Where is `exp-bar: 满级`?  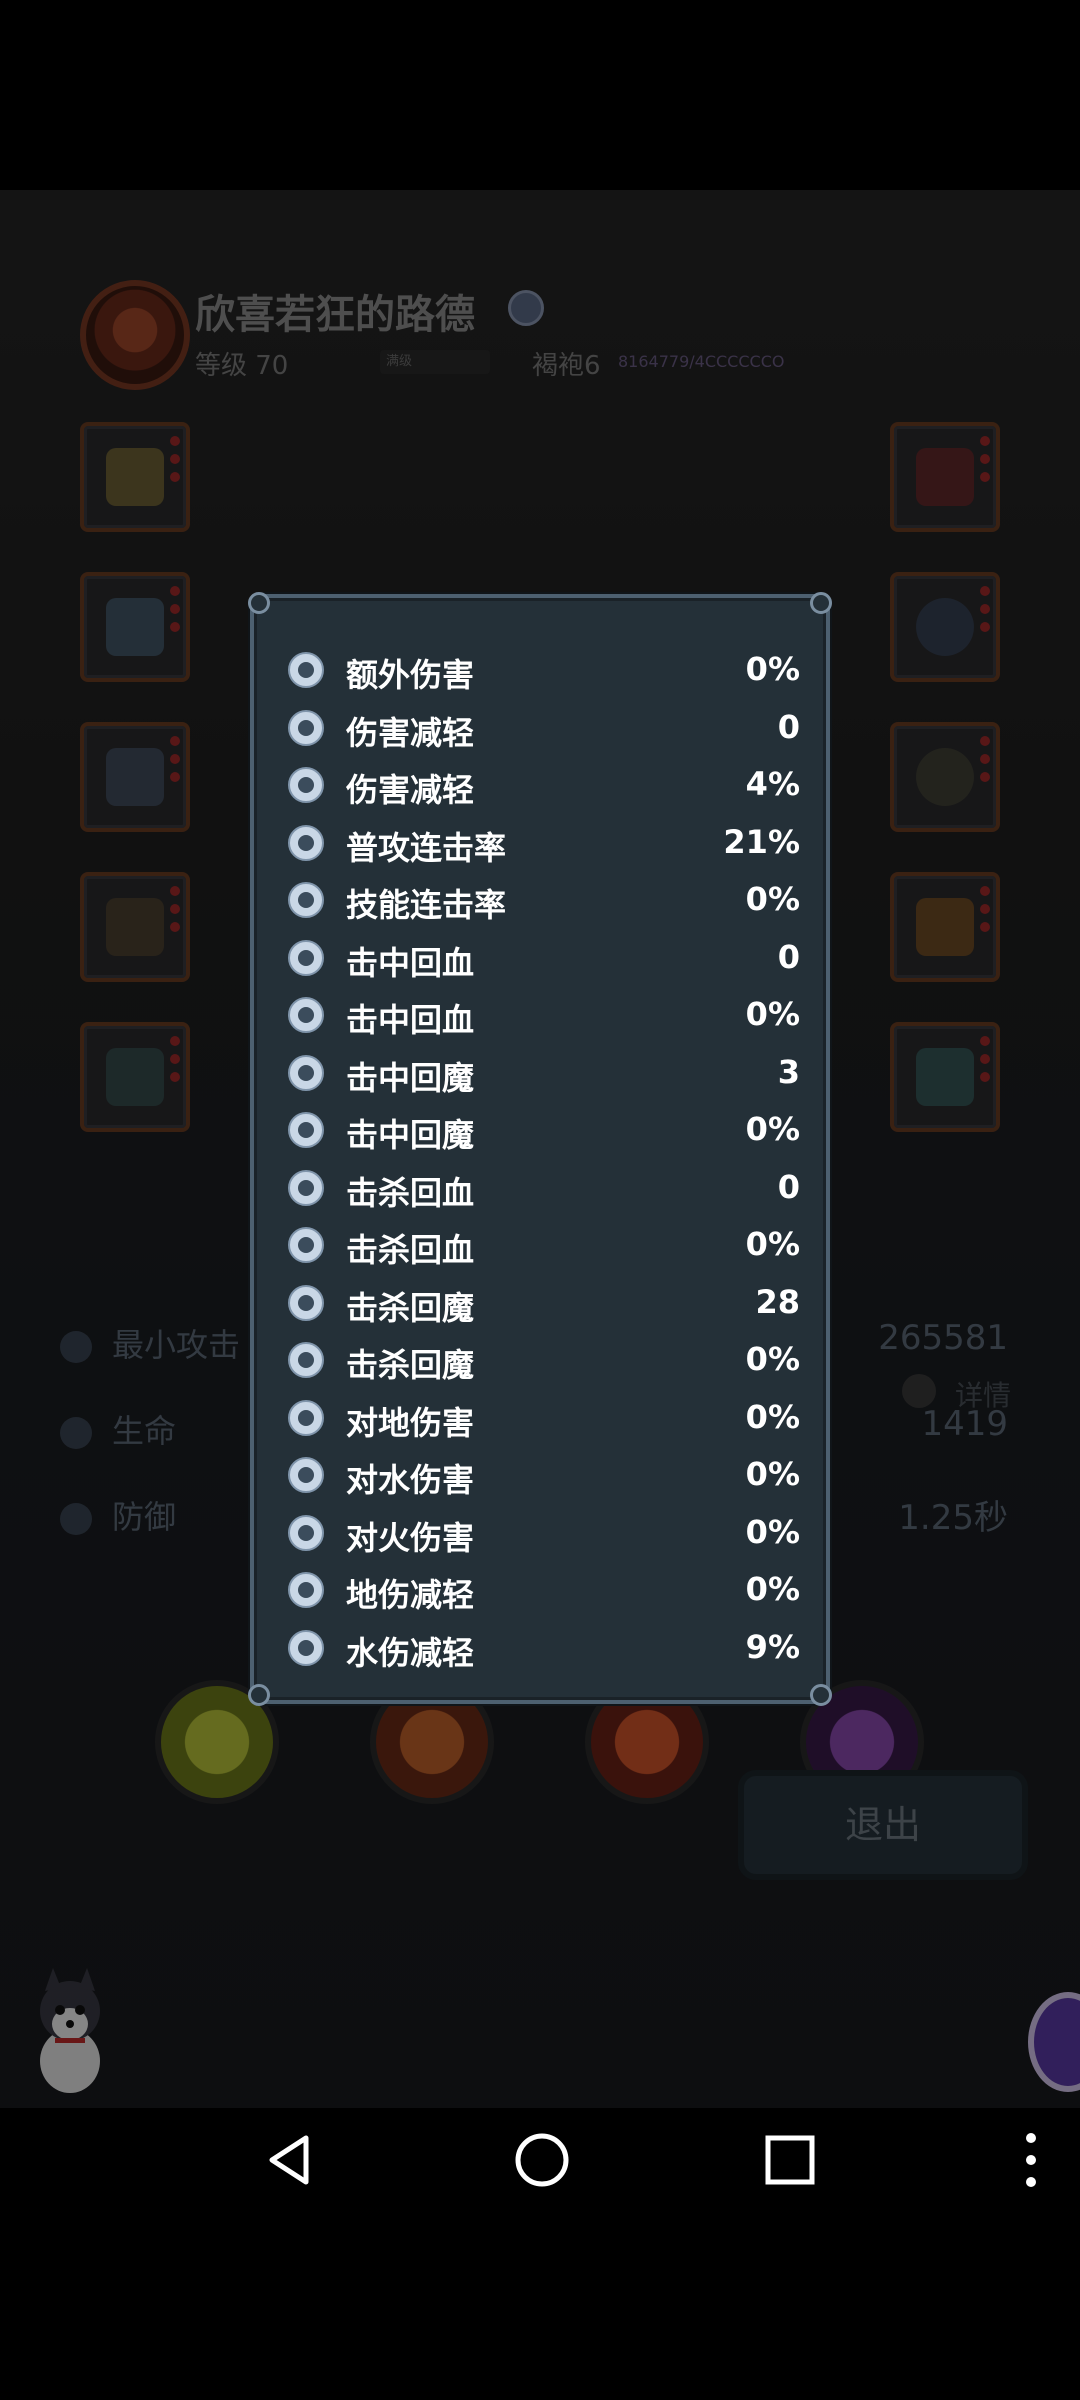 exp-bar: 满级 is located at coordinates (435, 362).